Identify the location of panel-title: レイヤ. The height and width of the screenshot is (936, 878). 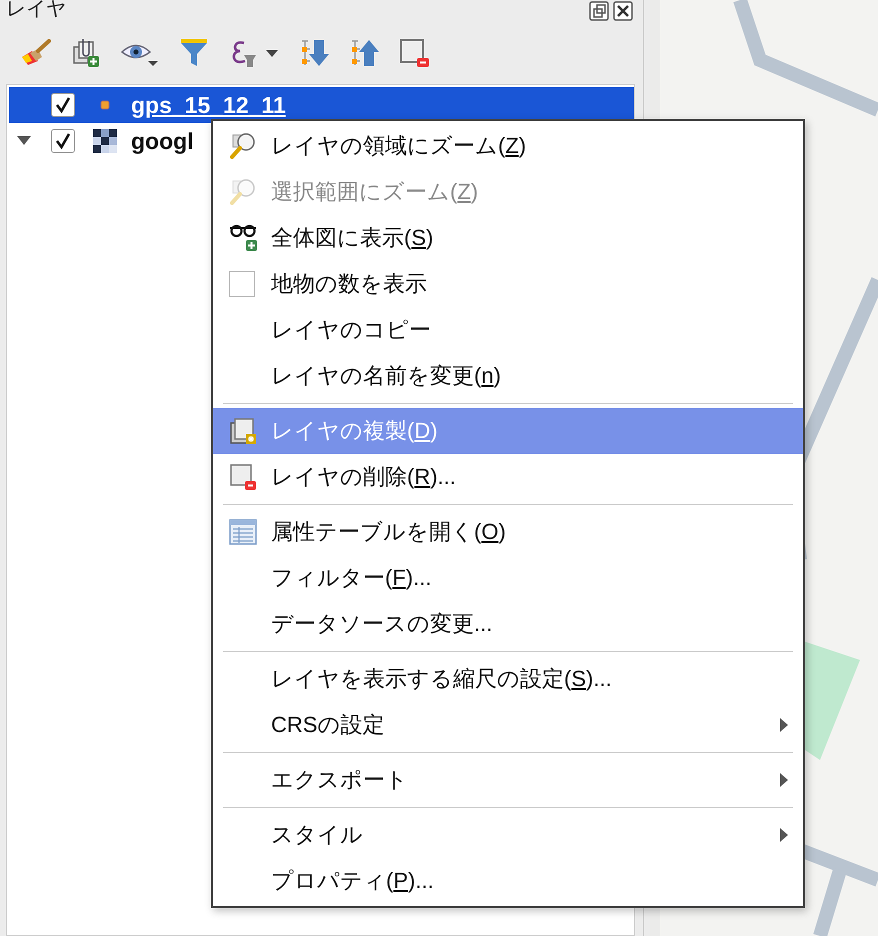
(36, 10).